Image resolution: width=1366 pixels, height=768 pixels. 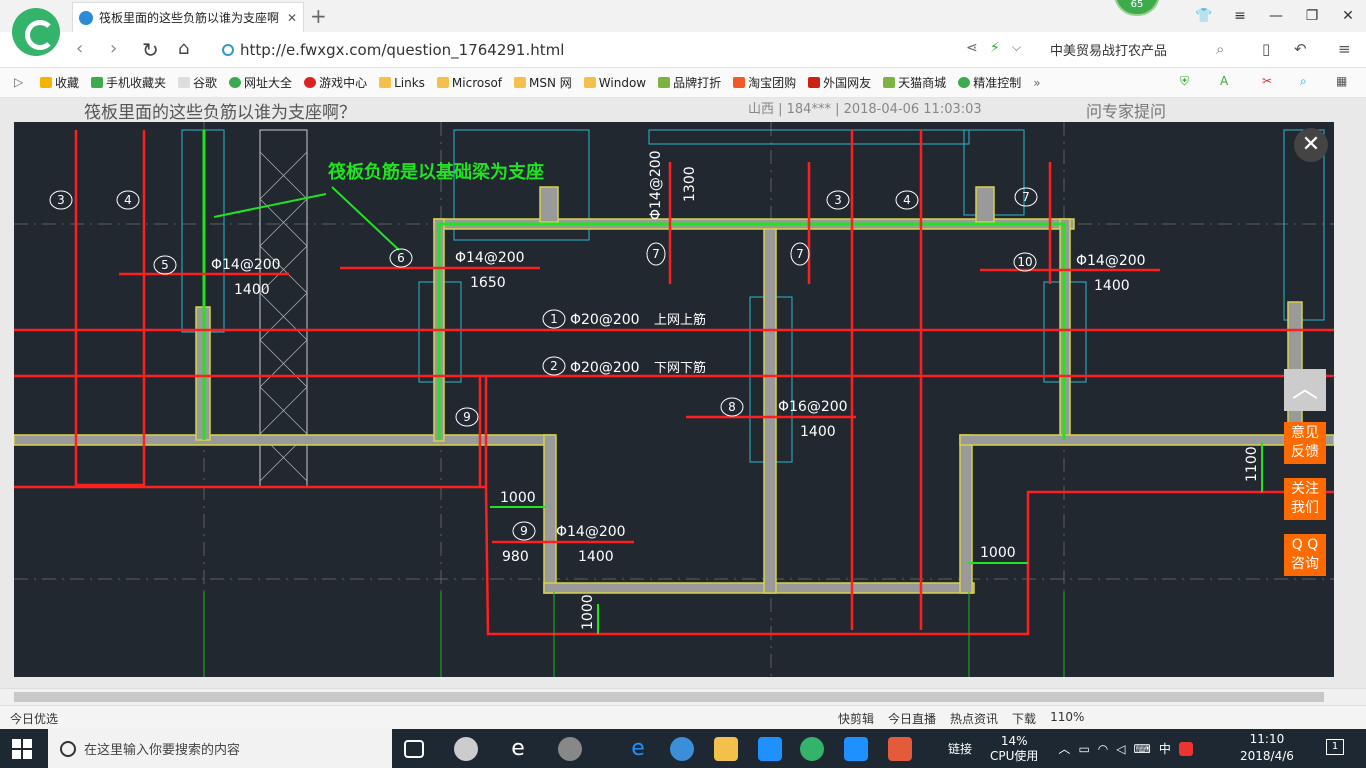 What do you see at coordinates (1185, 748) in the screenshot?
I see `sogou-icon` at bounding box center [1185, 748].